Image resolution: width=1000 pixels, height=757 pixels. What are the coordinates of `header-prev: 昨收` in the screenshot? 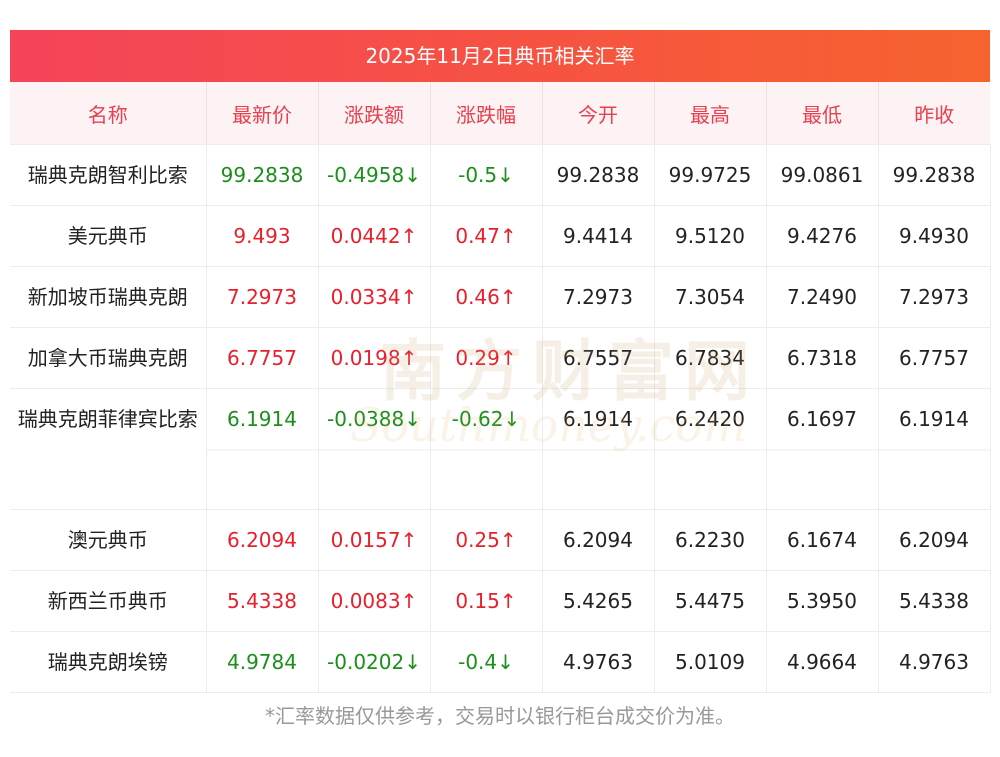 It's located at (934, 113).